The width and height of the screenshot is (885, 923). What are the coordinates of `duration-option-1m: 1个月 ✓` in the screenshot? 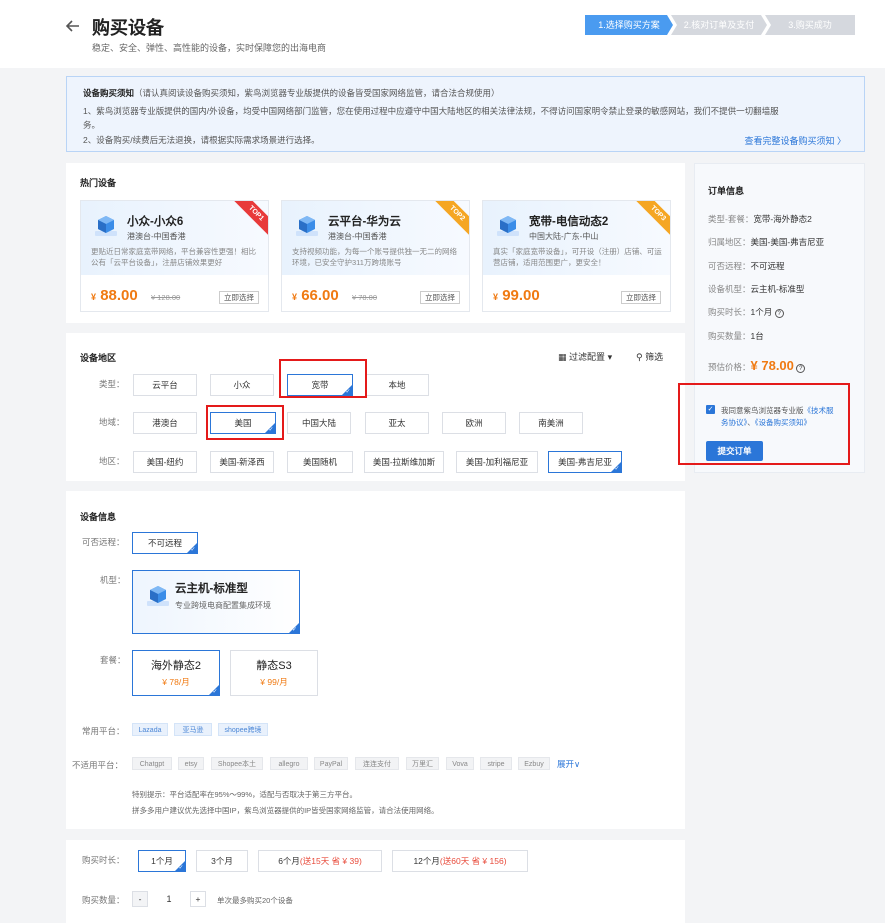 It's located at (162, 861).